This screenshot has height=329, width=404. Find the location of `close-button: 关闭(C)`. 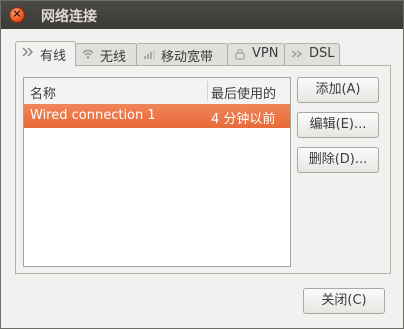

close-button: 关闭(C) is located at coordinates (344, 301).